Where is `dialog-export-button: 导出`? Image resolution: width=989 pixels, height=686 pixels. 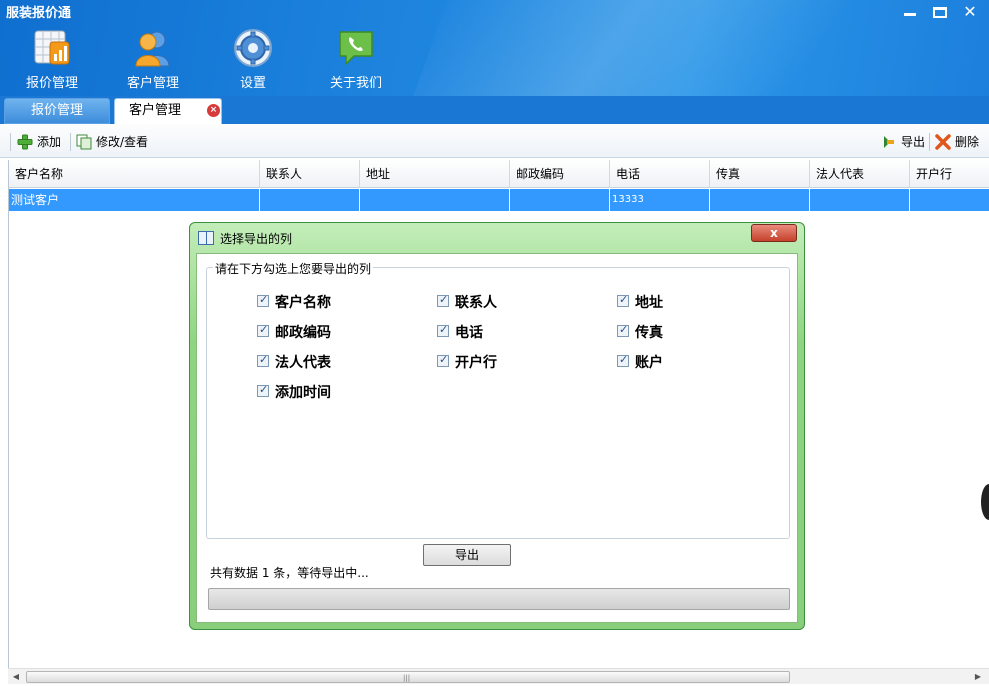 dialog-export-button: 导出 is located at coordinates (467, 555).